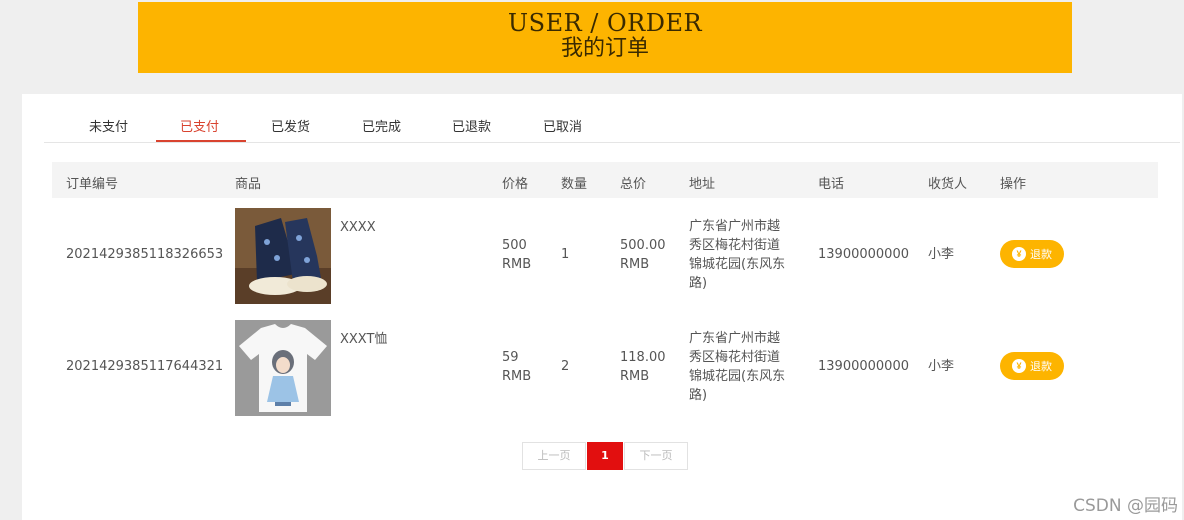  Describe the element at coordinates (92, 184) in the screenshot. I see `header-order-no: 订单编号` at that location.